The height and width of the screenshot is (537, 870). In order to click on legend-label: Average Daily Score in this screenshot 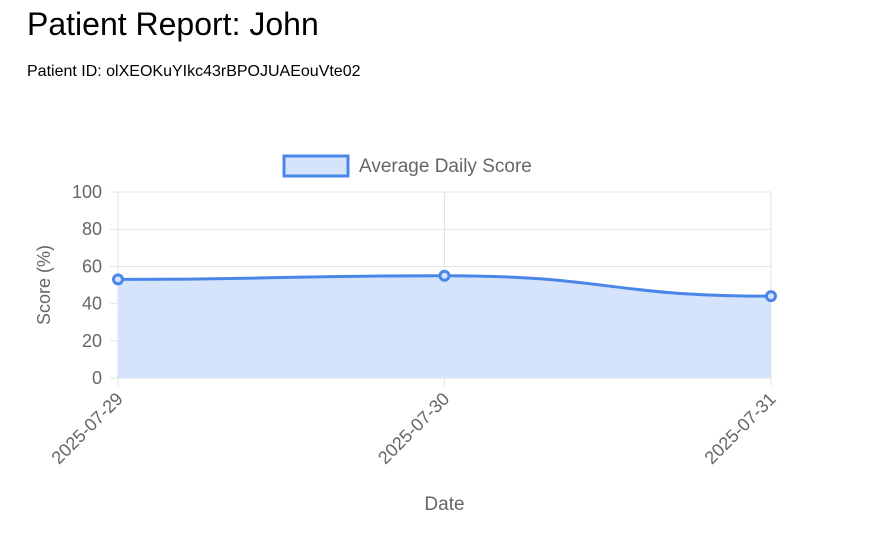, I will do `click(445, 166)`.